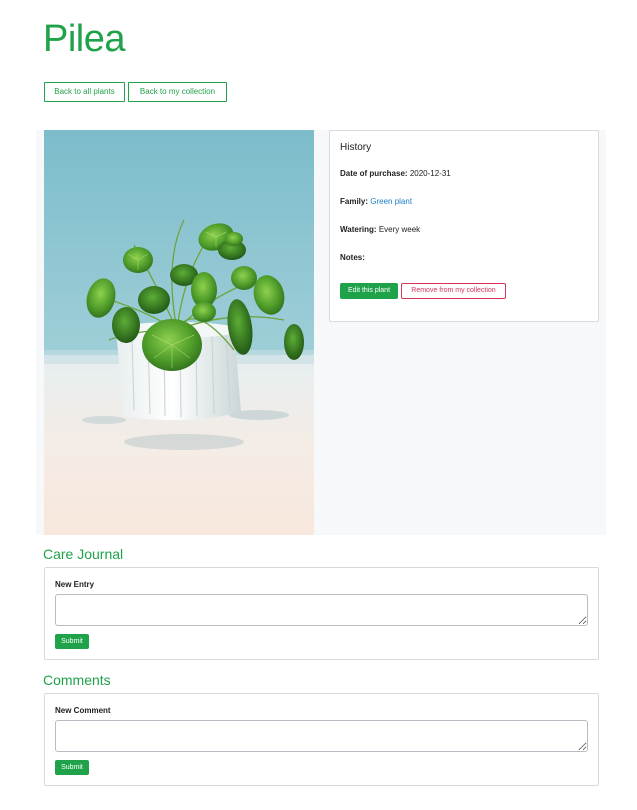 This screenshot has height=810, width=637. Describe the element at coordinates (75, 584) in the screenshot. I see `new-entry-label: New Entry` at that location.